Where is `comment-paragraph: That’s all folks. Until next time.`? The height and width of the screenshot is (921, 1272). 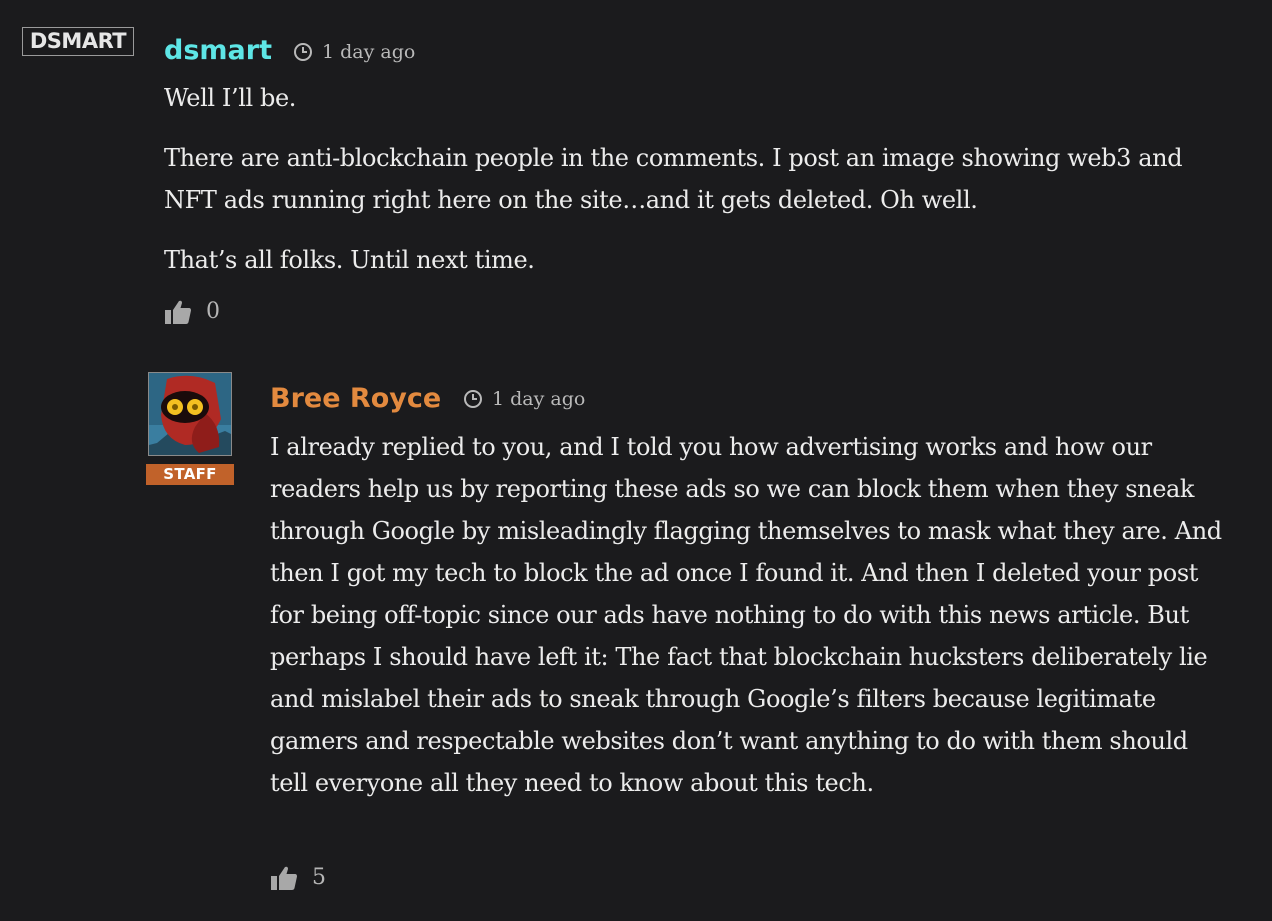
comment-paragraph: That’s all folks. Until next time. is located at coordinates (349, 260).